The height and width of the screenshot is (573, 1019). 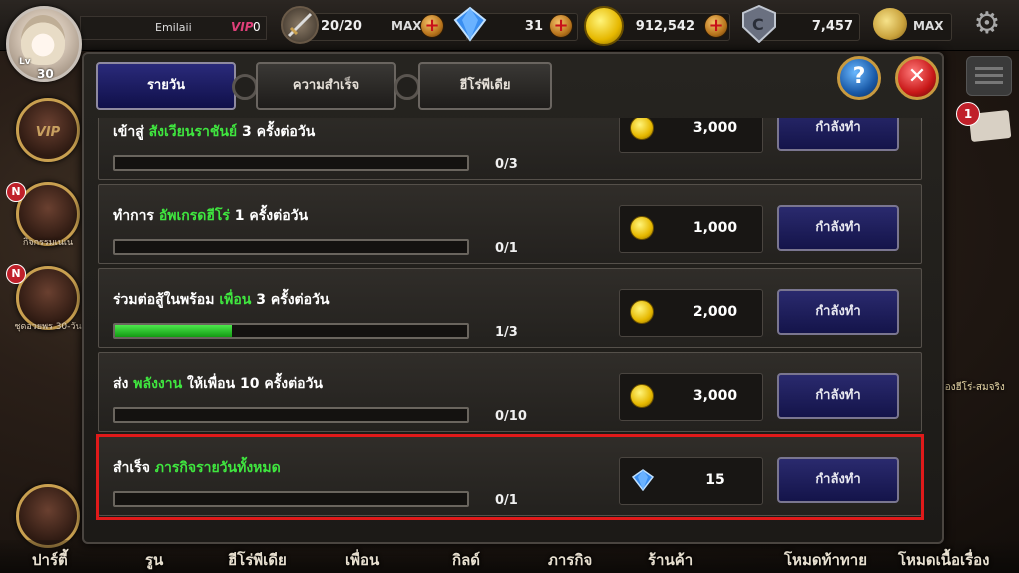 What do you see at coordinates (166, 86) in the screenshot?
I see `tab-daily: รายวัน` at bounding box center [166, 86].